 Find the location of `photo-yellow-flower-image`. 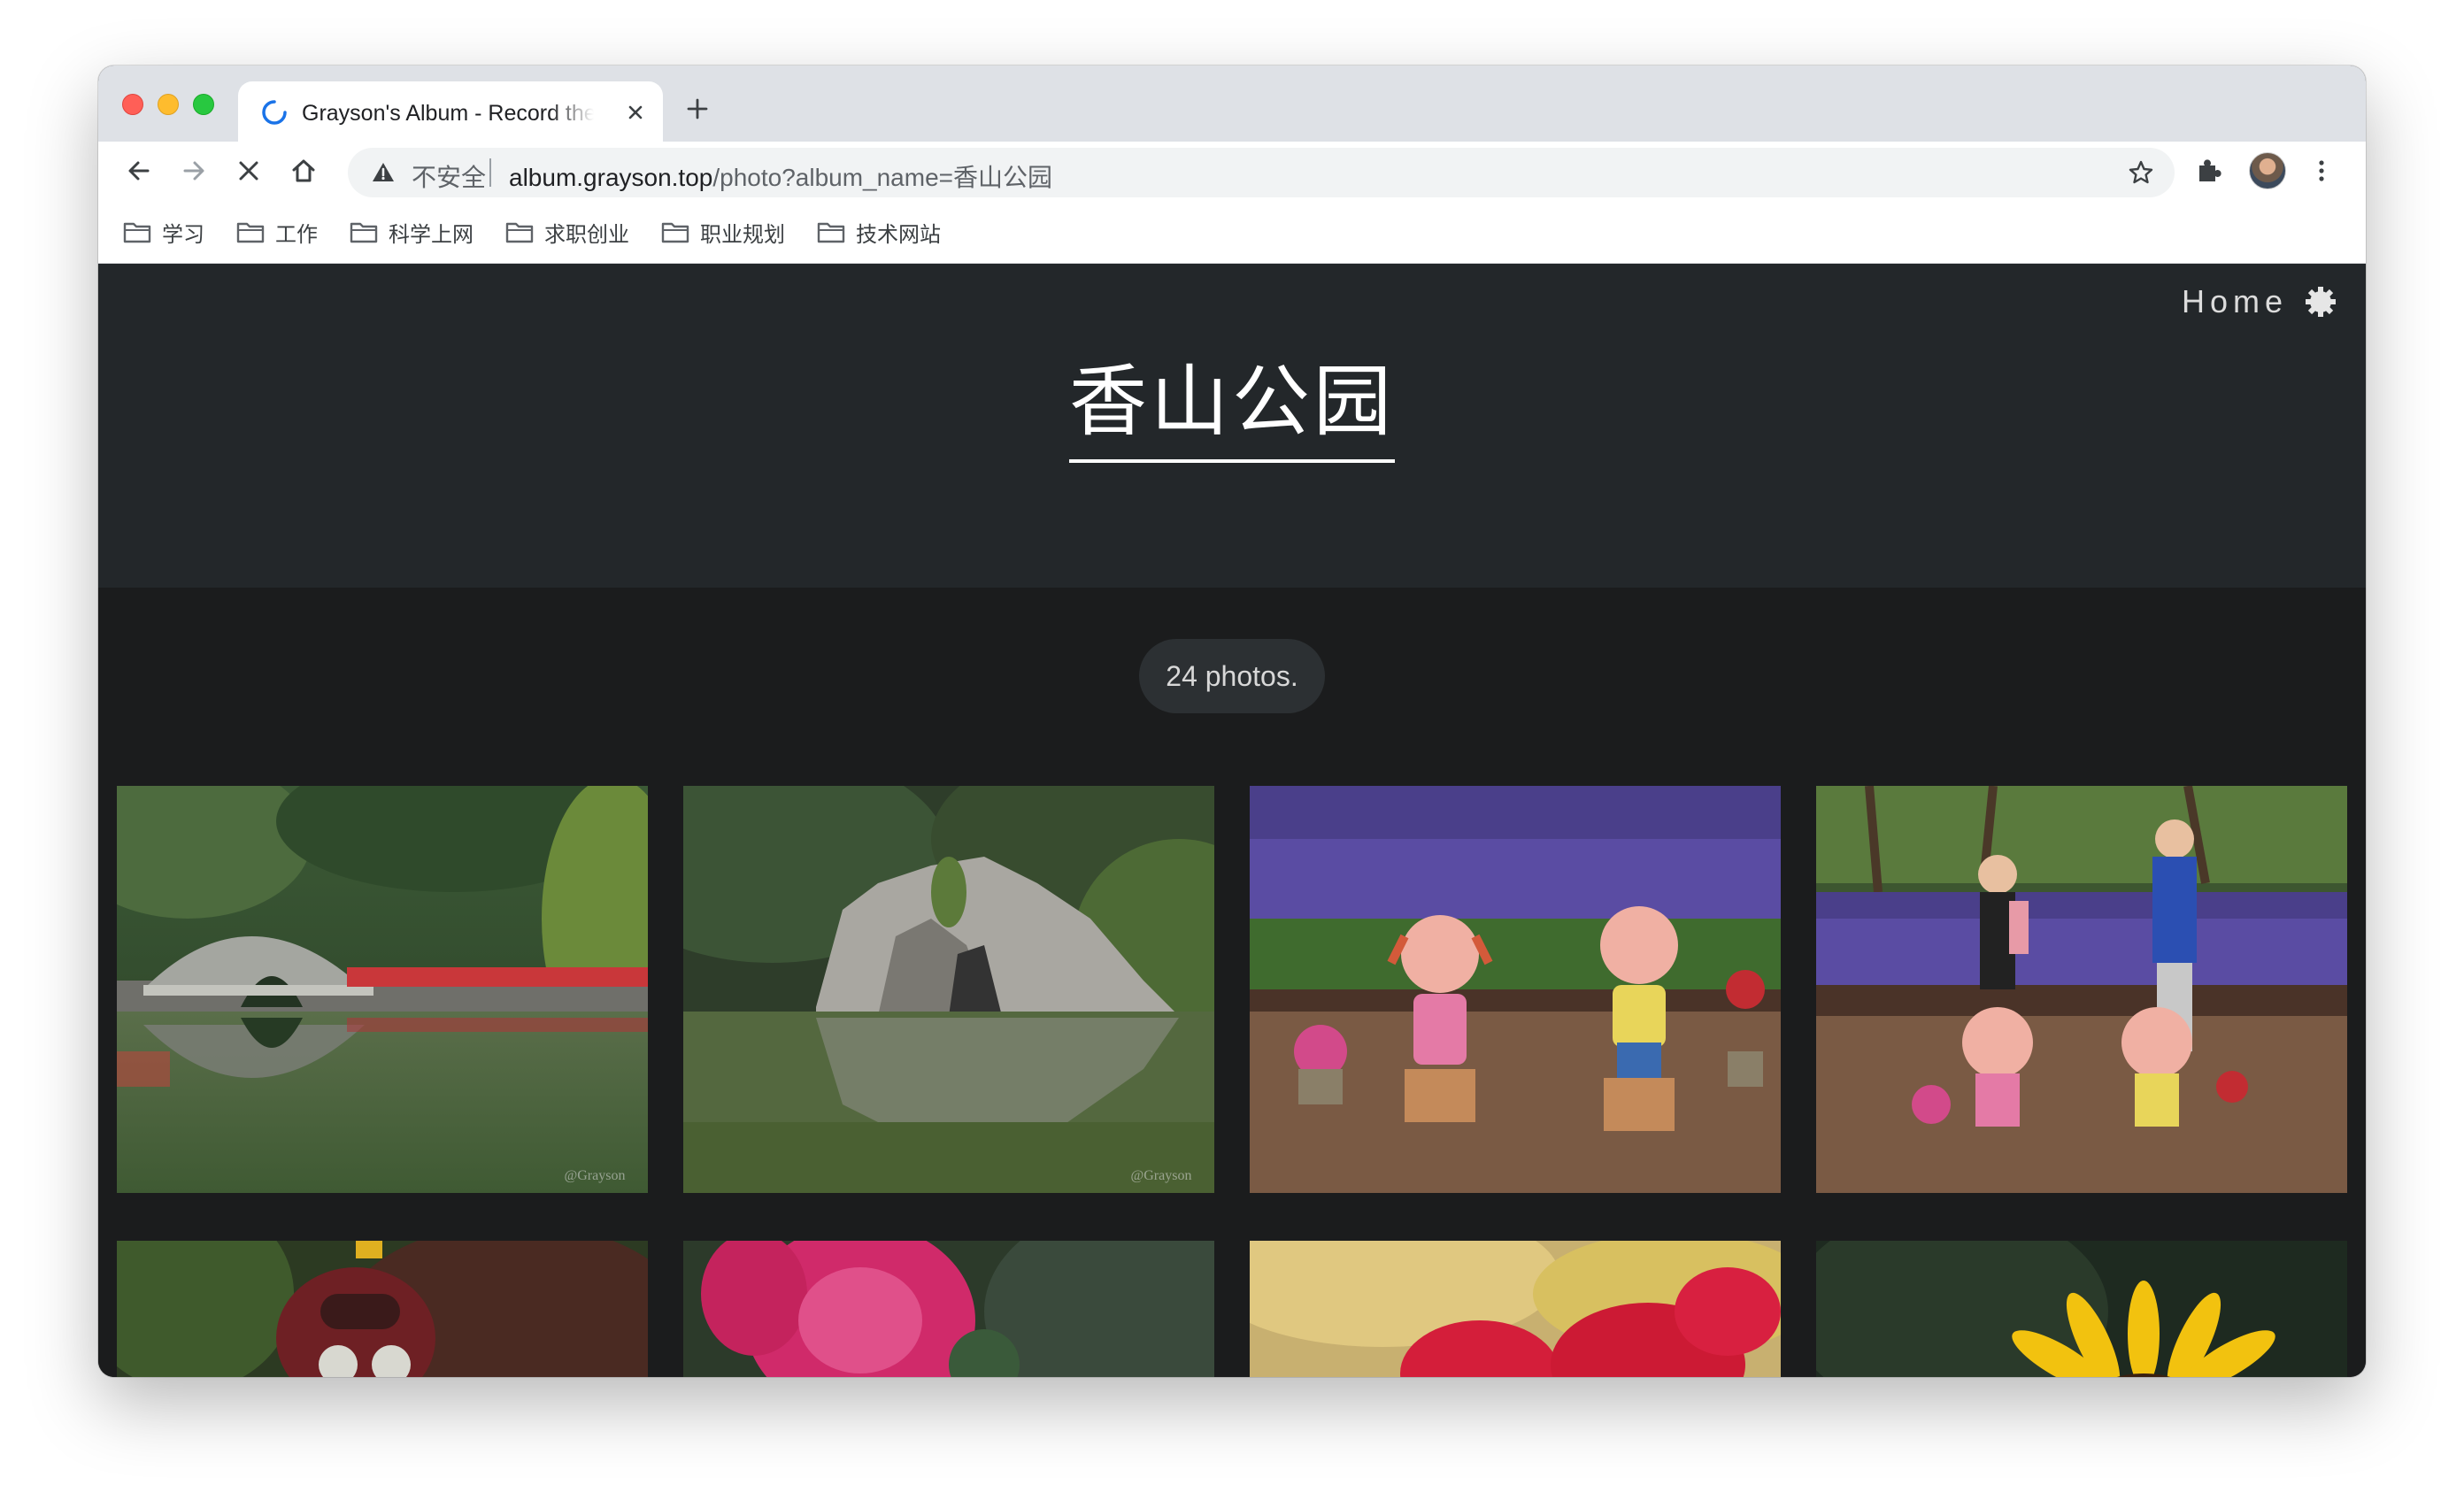

photo-yellow-flower-image is located at coordinates (2081, 1309).